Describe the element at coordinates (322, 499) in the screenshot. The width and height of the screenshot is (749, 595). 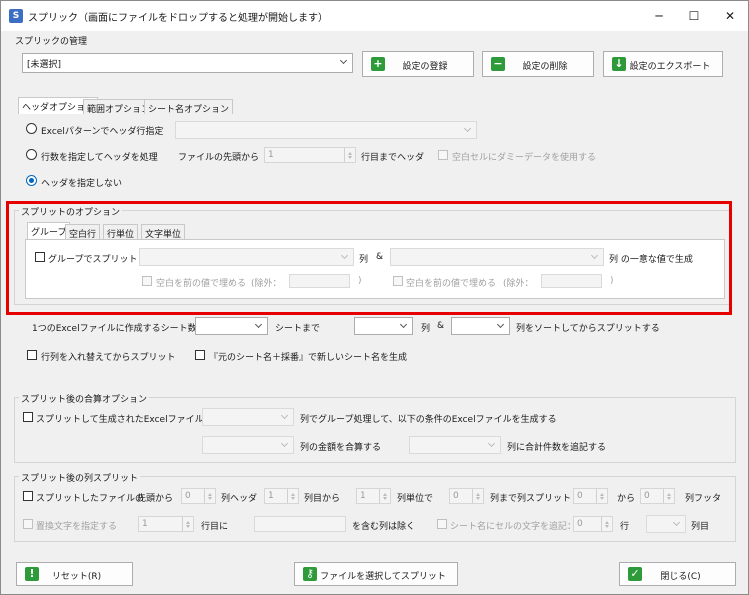
I see `colsplit-fromrow-label: 列目から` at that location.